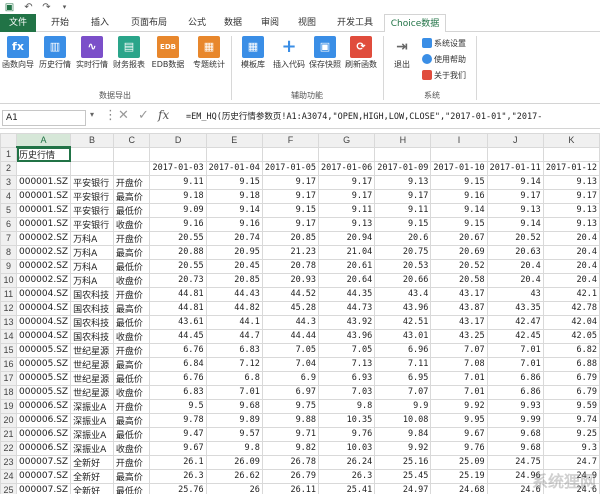  I want to click on cancel-icon: ✕, so click(123, 115).